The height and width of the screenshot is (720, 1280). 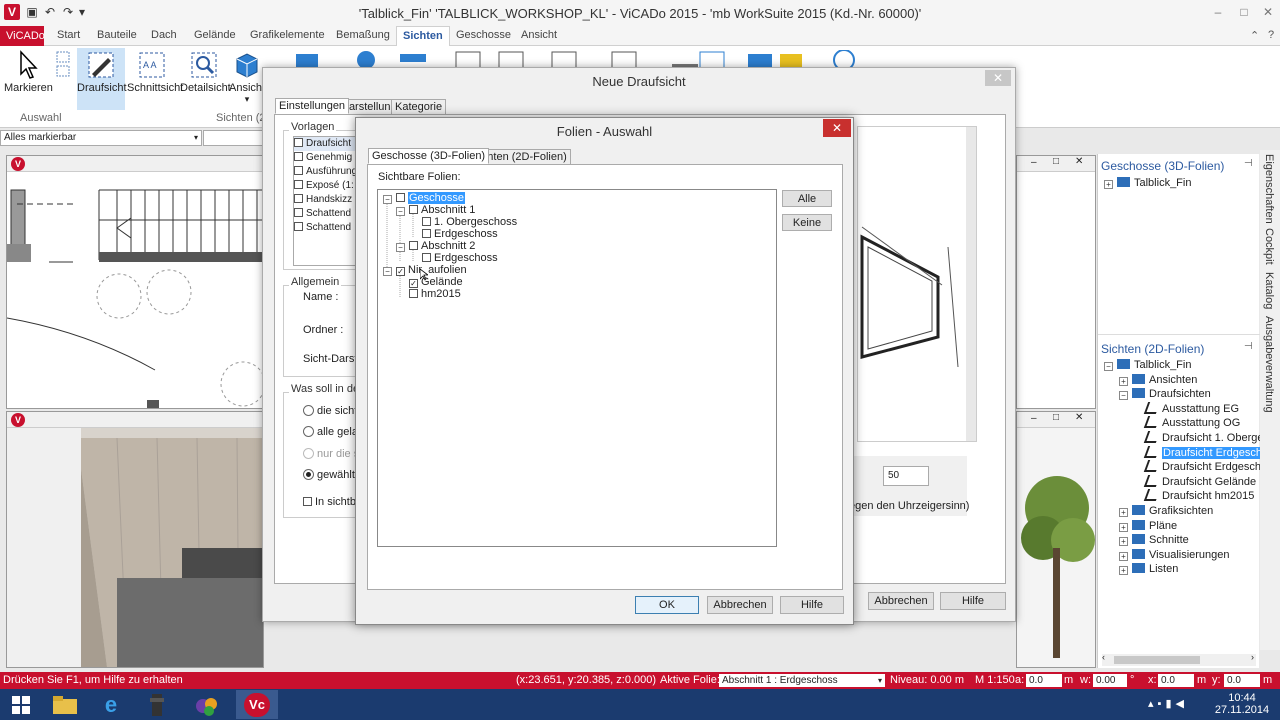 What do you see at coordinates (435, 246) in the screenshot?
I see `tree-item-abschnitt2: − Abschnitt 2` at bounding box center [435, 246].